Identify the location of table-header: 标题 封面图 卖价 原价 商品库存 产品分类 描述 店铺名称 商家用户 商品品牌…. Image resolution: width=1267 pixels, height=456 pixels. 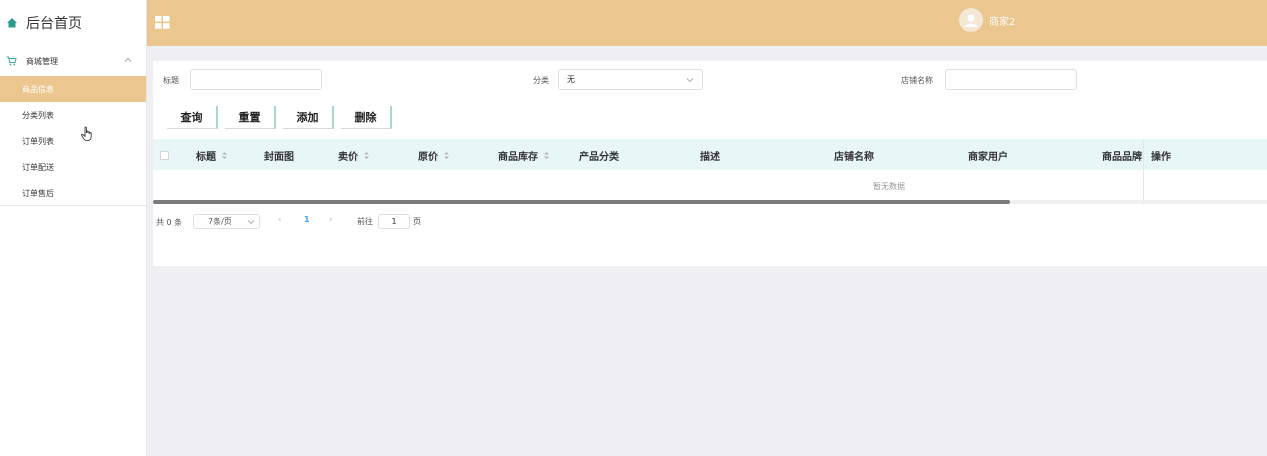
(710, 154).